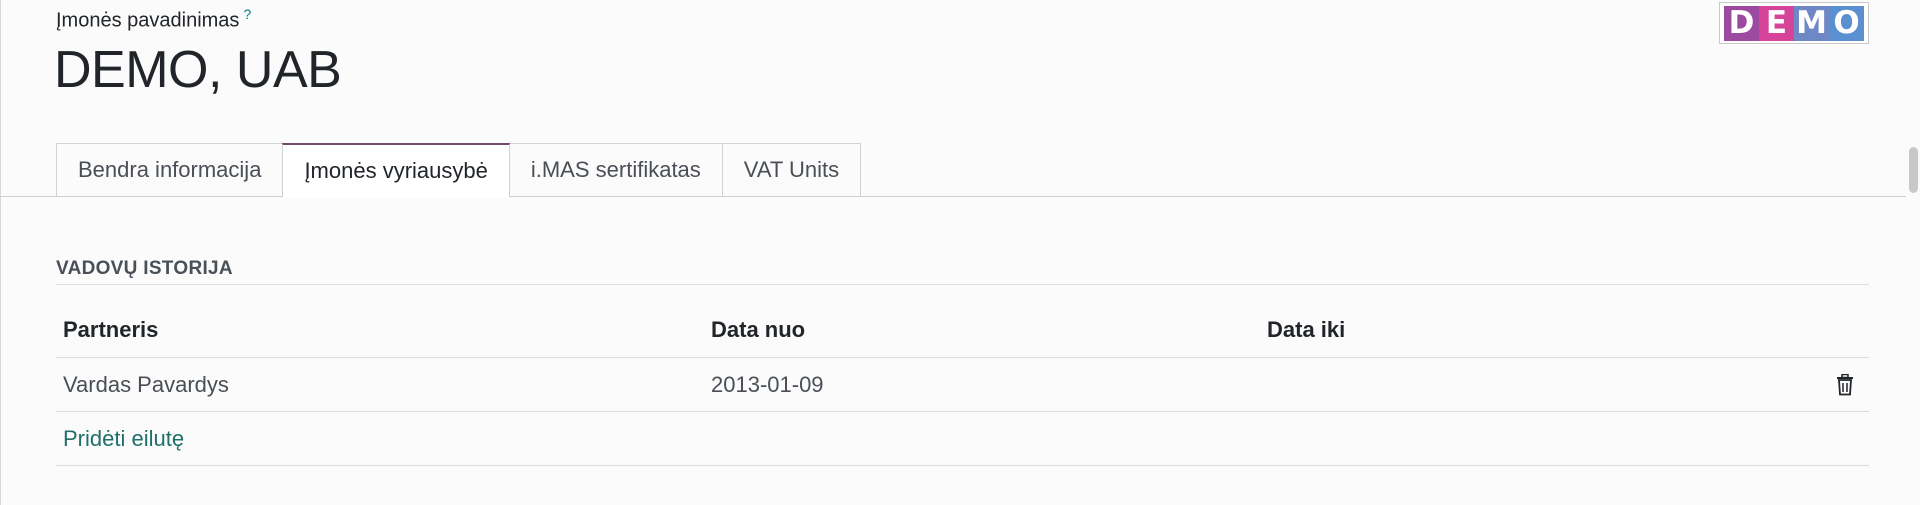  What do you see at coordinates (962, 330) in the screenshot?
I see `table-header-row: Partneris Data nuo Data iki` at bounding box center [962, 330].